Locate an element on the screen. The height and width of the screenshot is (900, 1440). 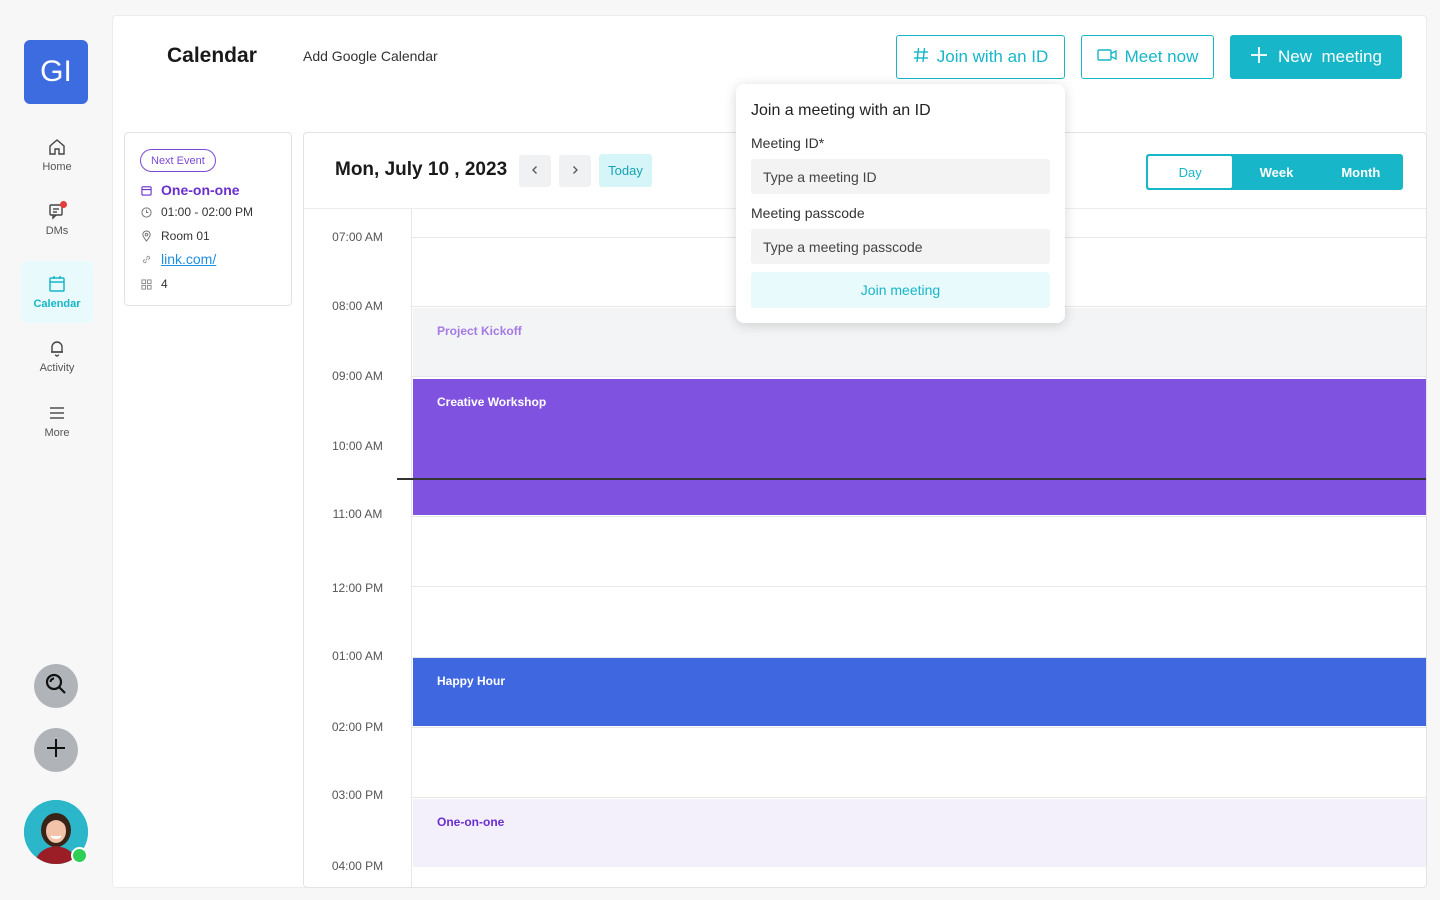
time-label: 01:00 AM is located at coordinates (357, 656).